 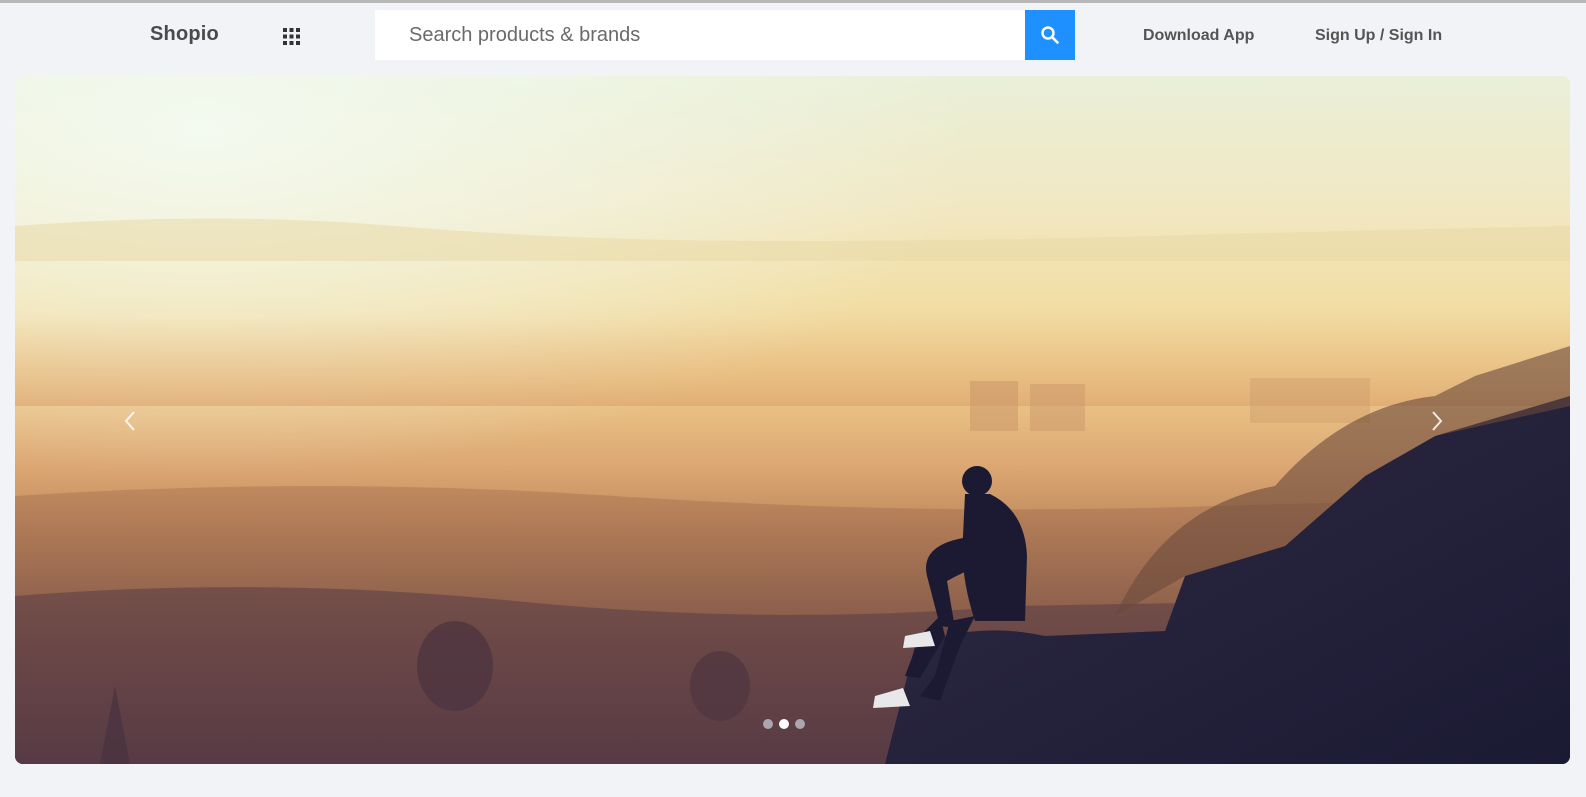 I want to click on search-icon, so click(x=1050, y=35).